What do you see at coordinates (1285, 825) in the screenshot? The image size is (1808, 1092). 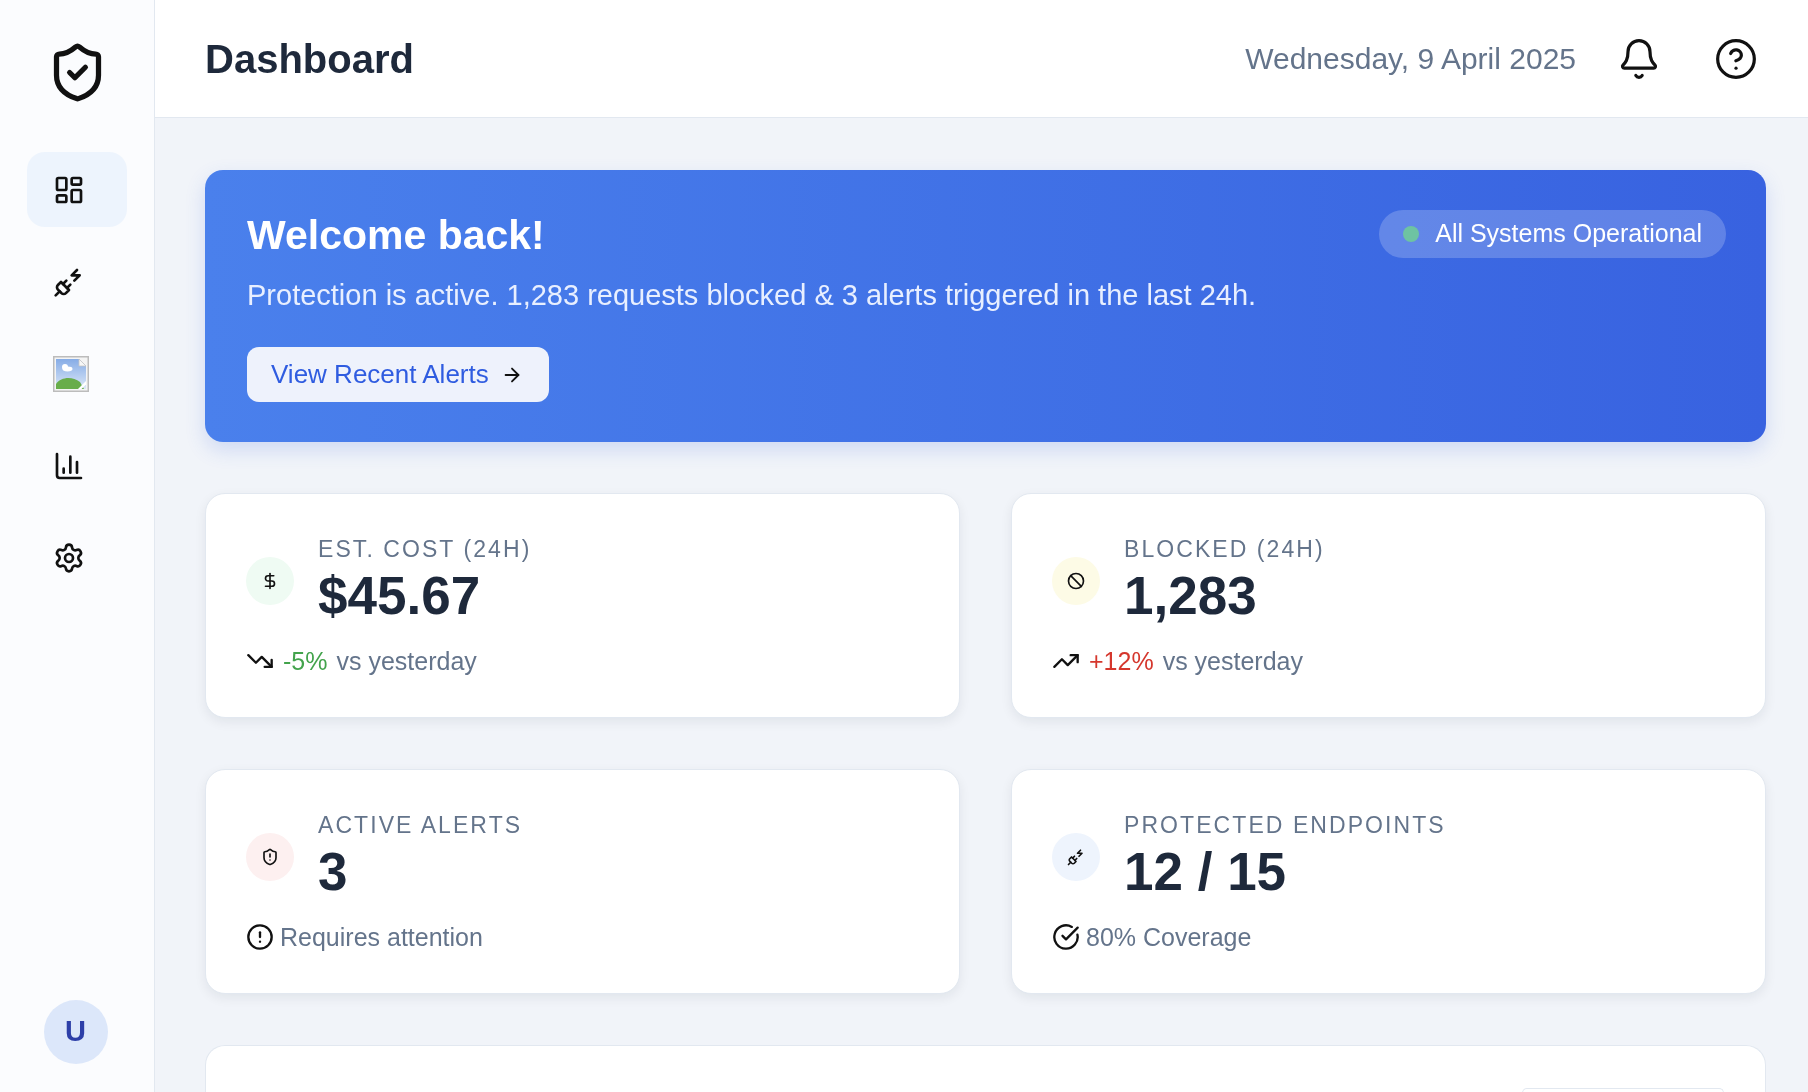 I see `stat-label: PROTECTED ENDPOINTS` at bounding box center [1285, 825].